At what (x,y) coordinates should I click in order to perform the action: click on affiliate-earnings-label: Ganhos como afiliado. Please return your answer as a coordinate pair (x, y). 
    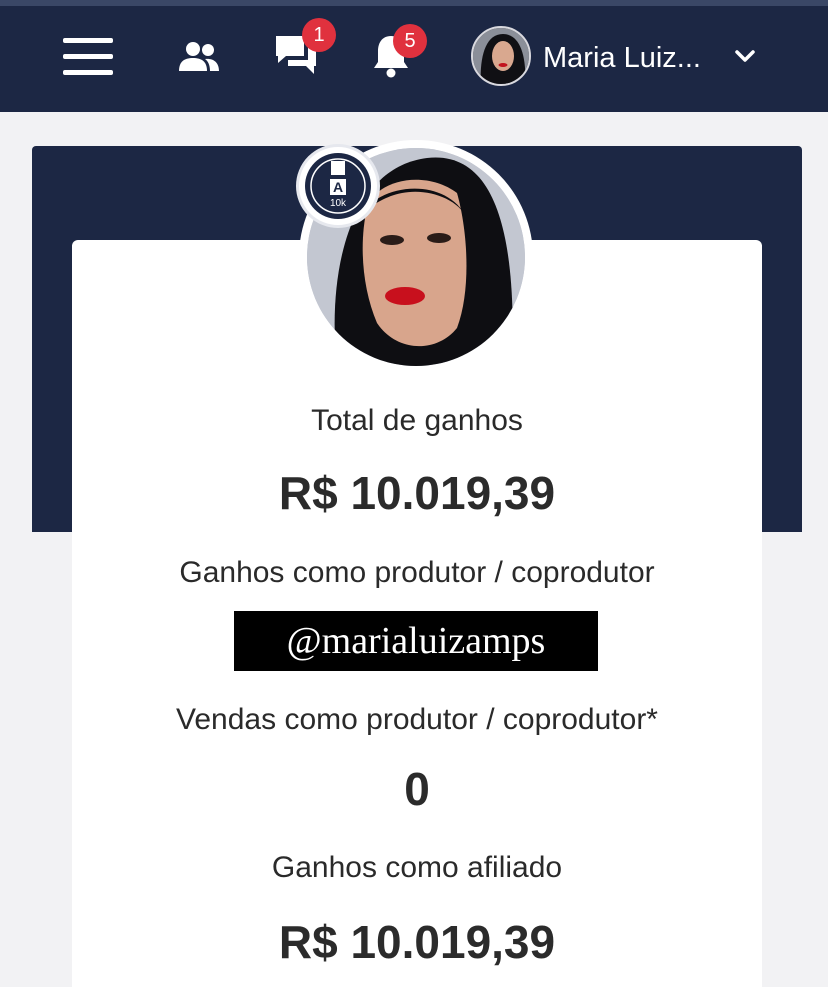
    Looking at the image, I should click on (417, 867).